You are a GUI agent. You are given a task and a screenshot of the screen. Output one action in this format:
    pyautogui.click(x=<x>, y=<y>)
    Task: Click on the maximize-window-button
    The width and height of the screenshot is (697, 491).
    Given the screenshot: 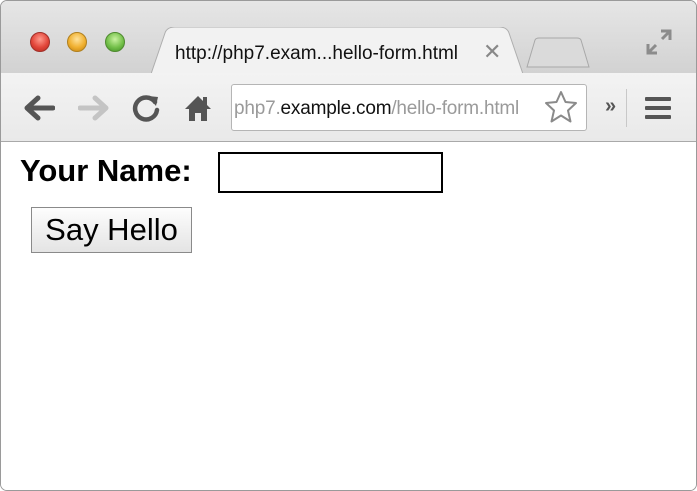 What is the action you would take?
    pyautogui.click(x=115, y=42)
    